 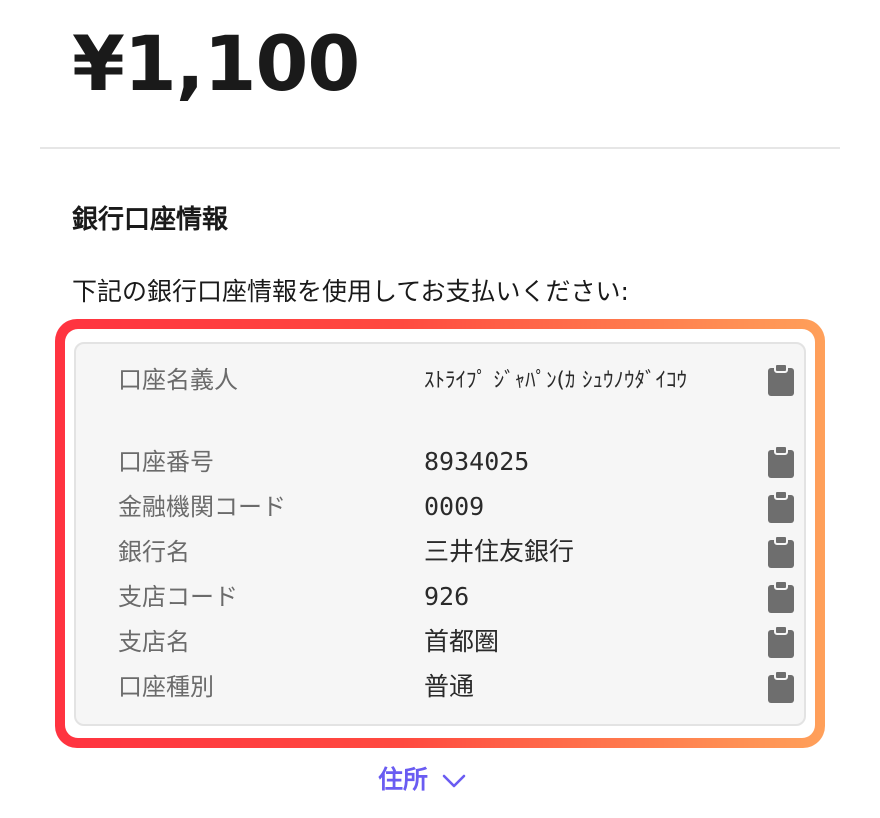 I want to click on payment-amount: ¥1,100, so click(x=216, y=63).